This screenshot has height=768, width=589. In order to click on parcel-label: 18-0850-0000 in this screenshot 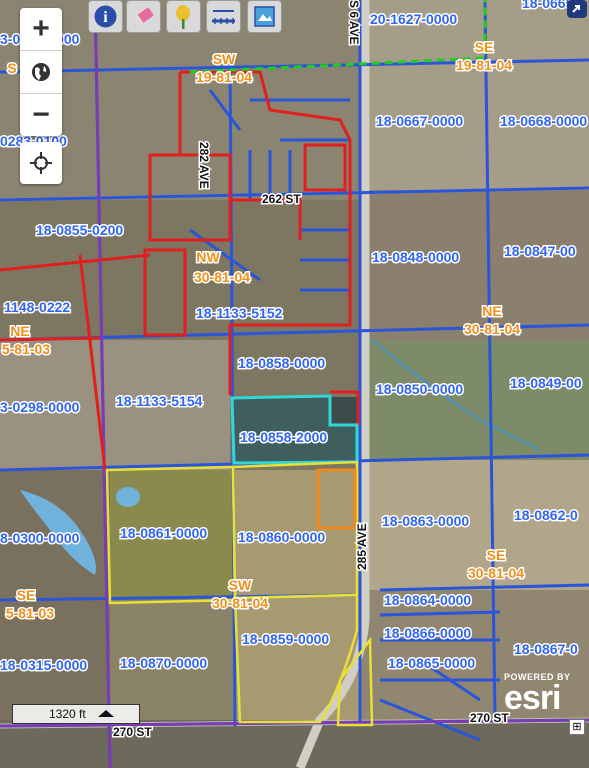, I will do `click(419, 389)`.